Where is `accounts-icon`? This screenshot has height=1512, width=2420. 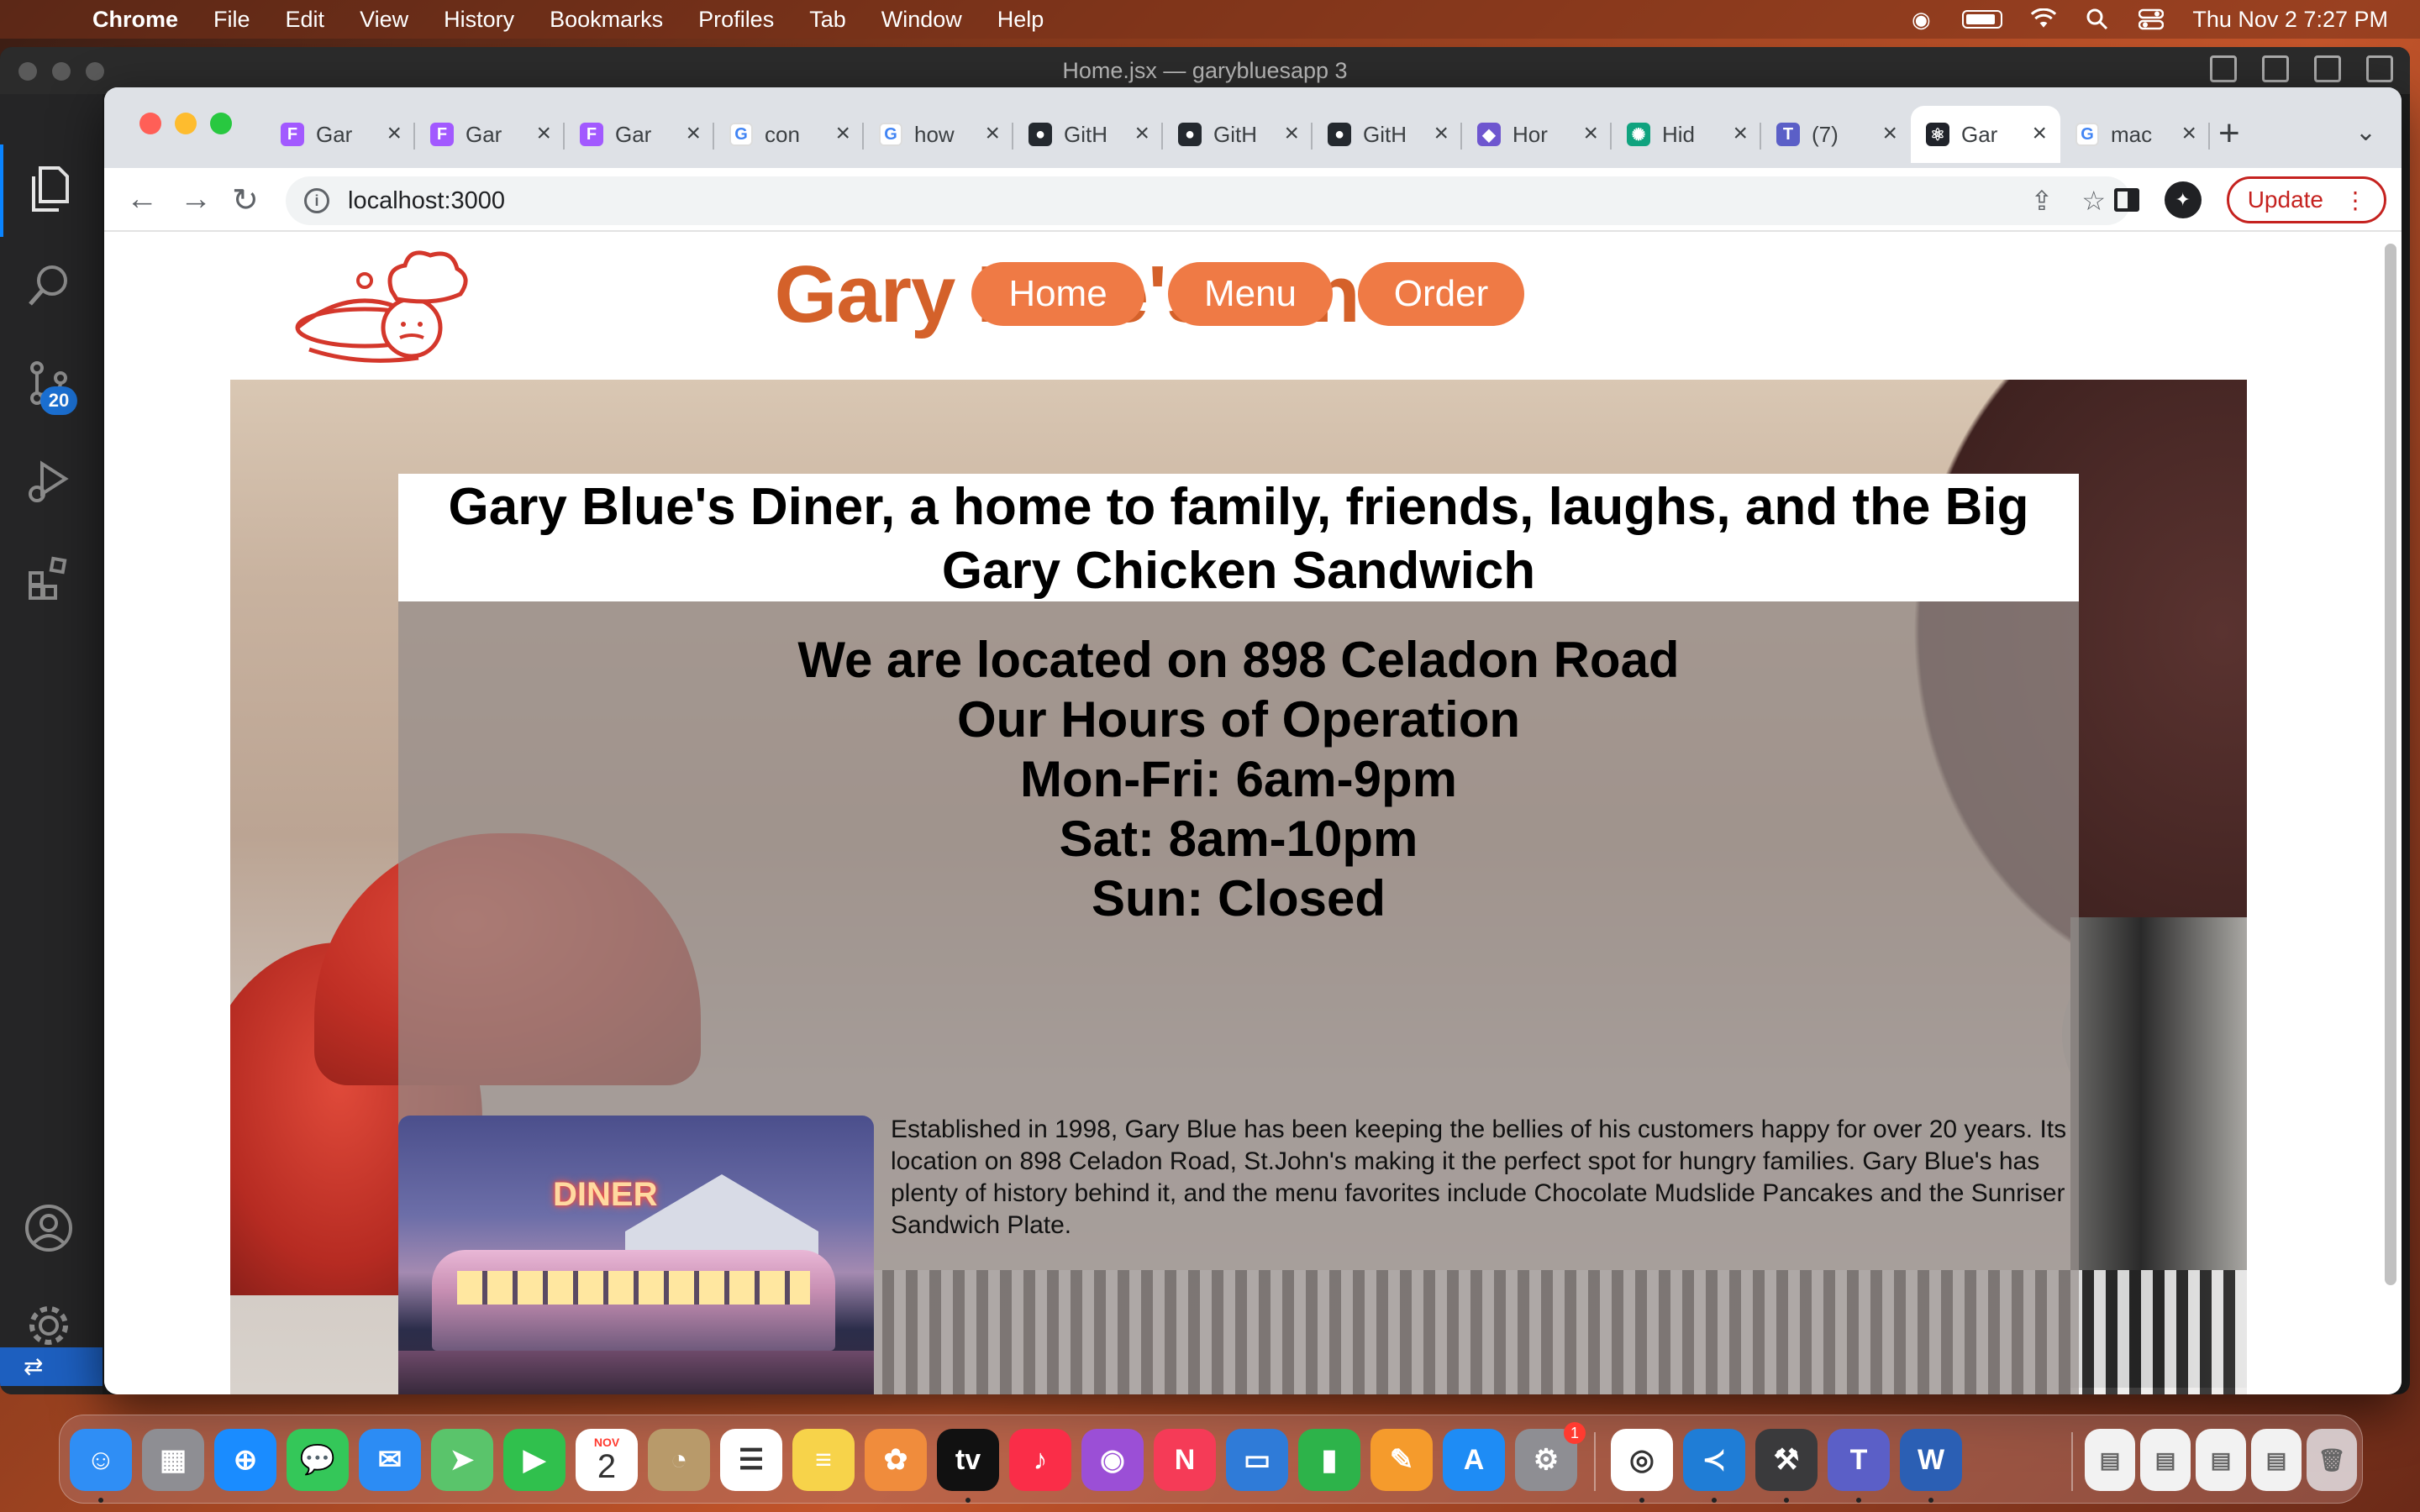
accounts-icon is located at coordinates (49, 1228).